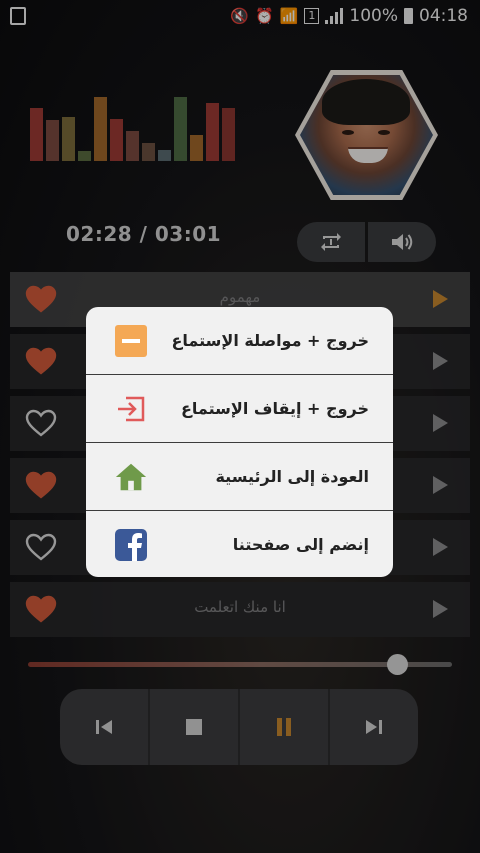 The height and width of the screenshot is (853, 480). What do you see at coordinates (239, 341) in the screenshot?
I see `menu-item-exit-continue: خروج + مواصلة الإستماع` at bounding box center [239, 341].